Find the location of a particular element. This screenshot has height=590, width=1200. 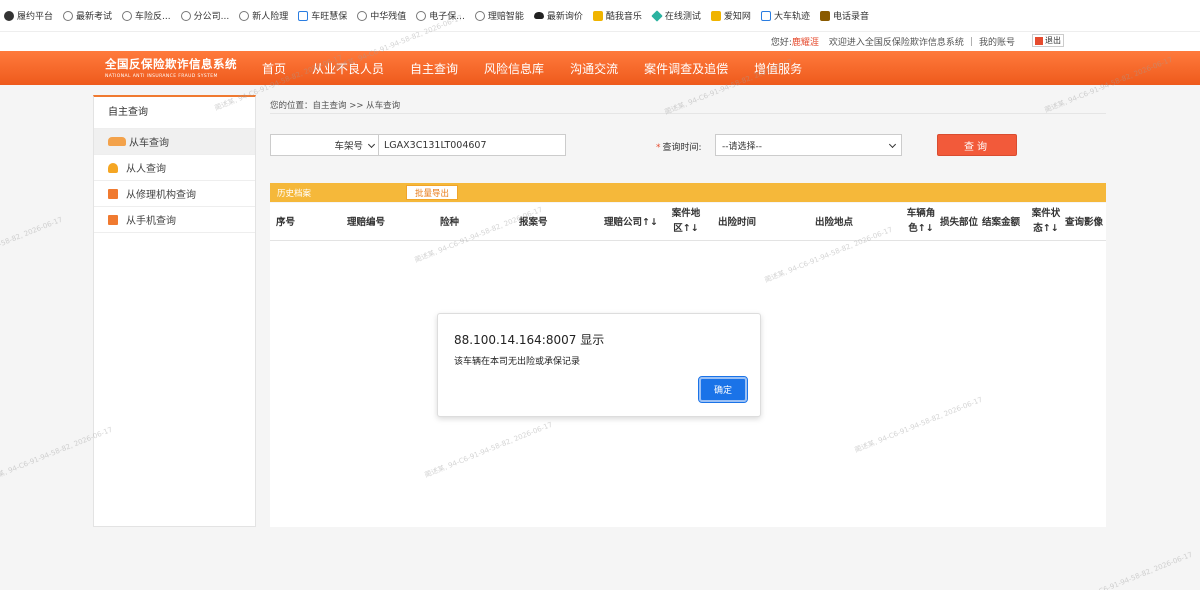

user-bar: 您好: 鹿耀涯 欢迎进入全国反保险欺诈信息系统 | 我的账号 退出 is located at coordinates (600, 41).